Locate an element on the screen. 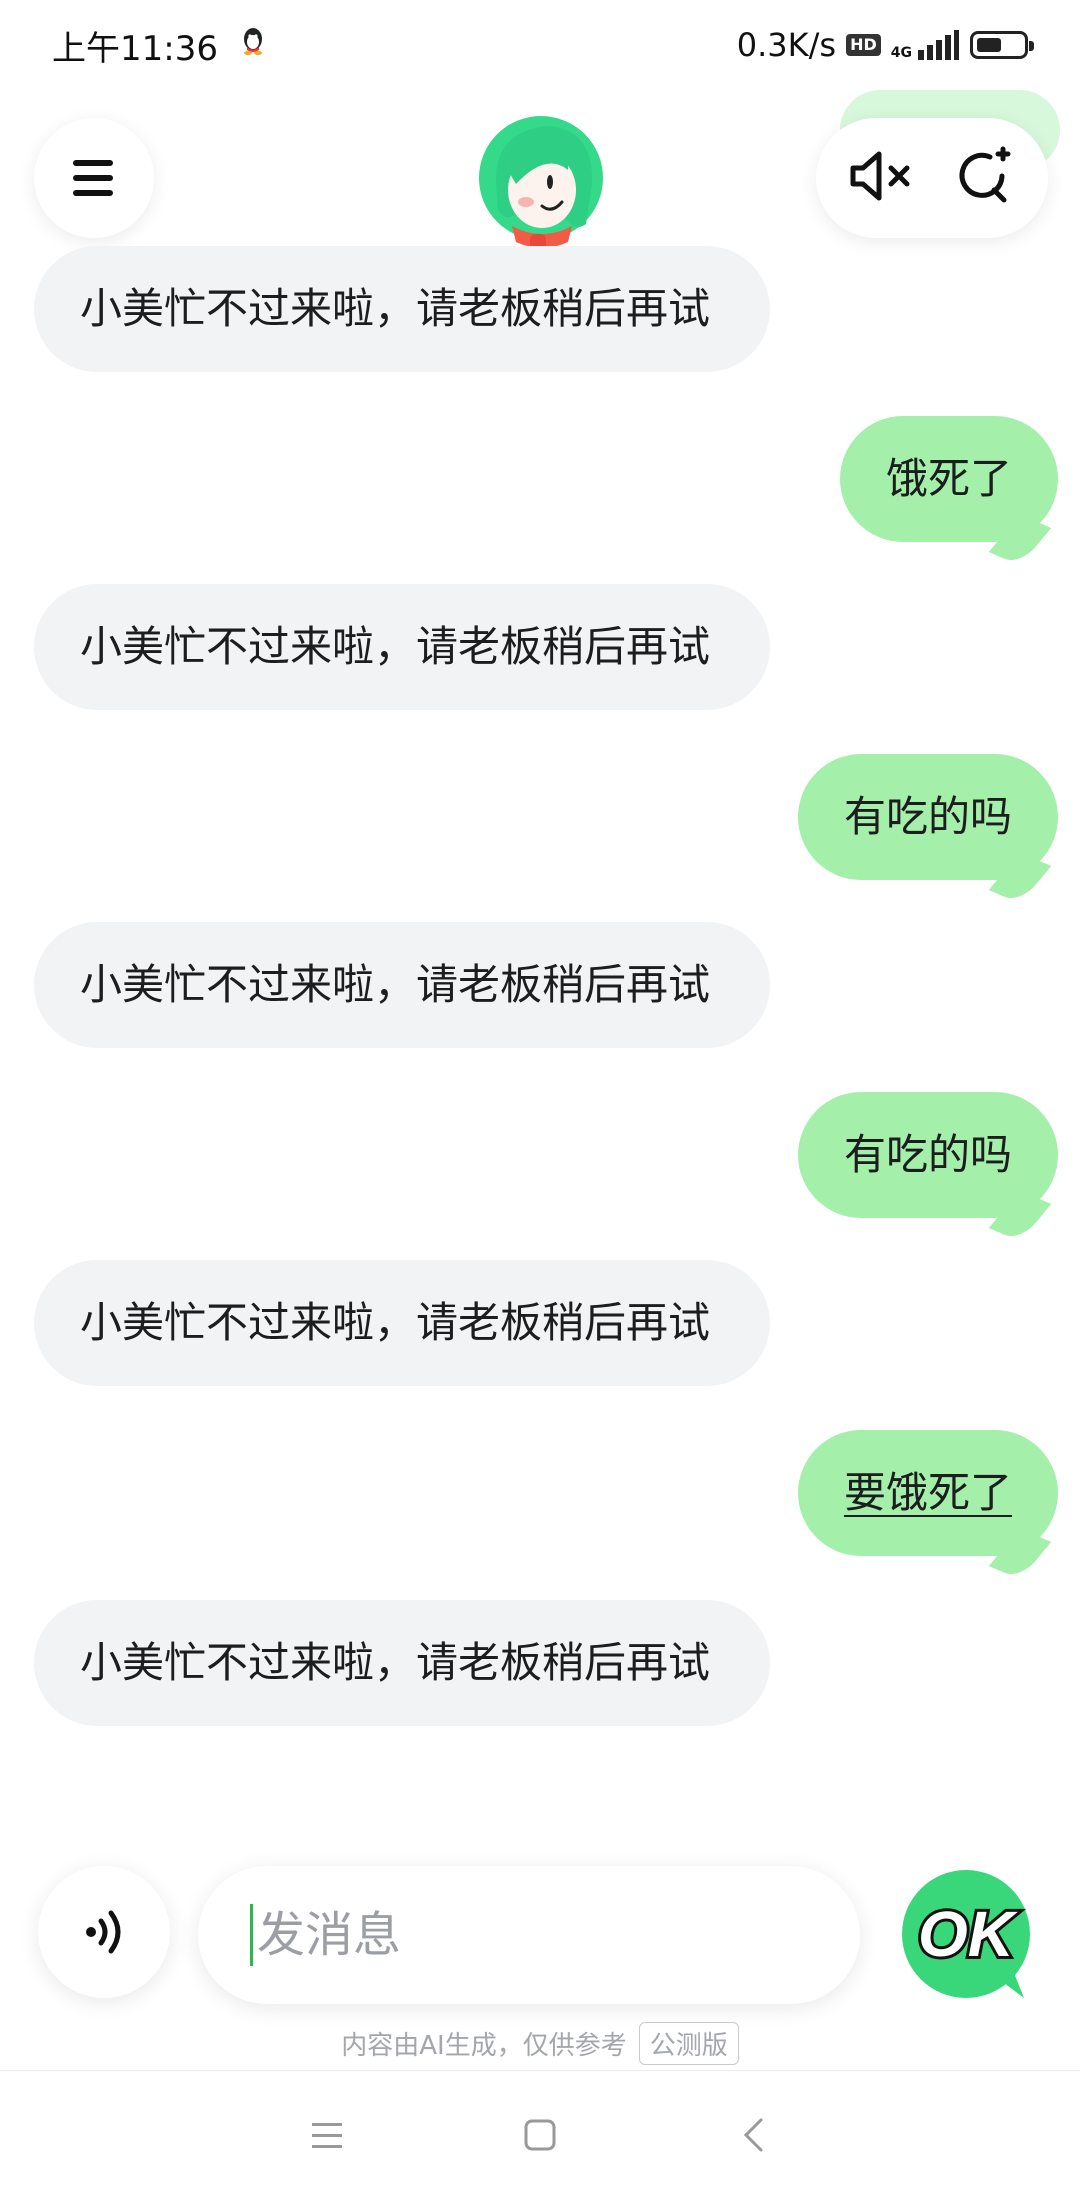  user-message-text: 要饿死了 is located at coordinates (927, 1492).